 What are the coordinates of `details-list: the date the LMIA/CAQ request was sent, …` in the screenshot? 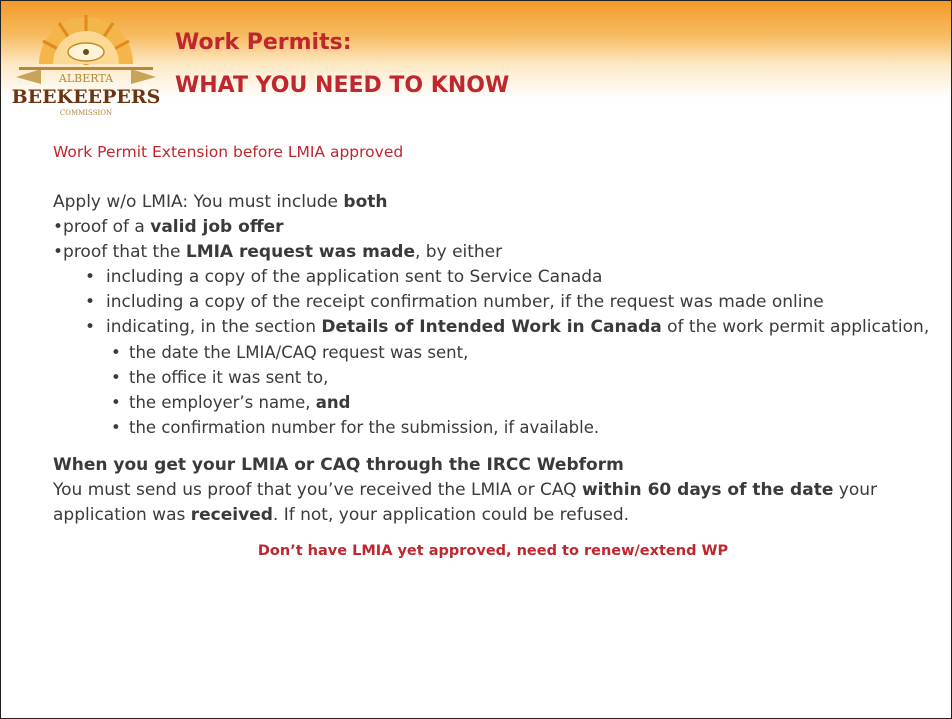 It's located at (493, 390).